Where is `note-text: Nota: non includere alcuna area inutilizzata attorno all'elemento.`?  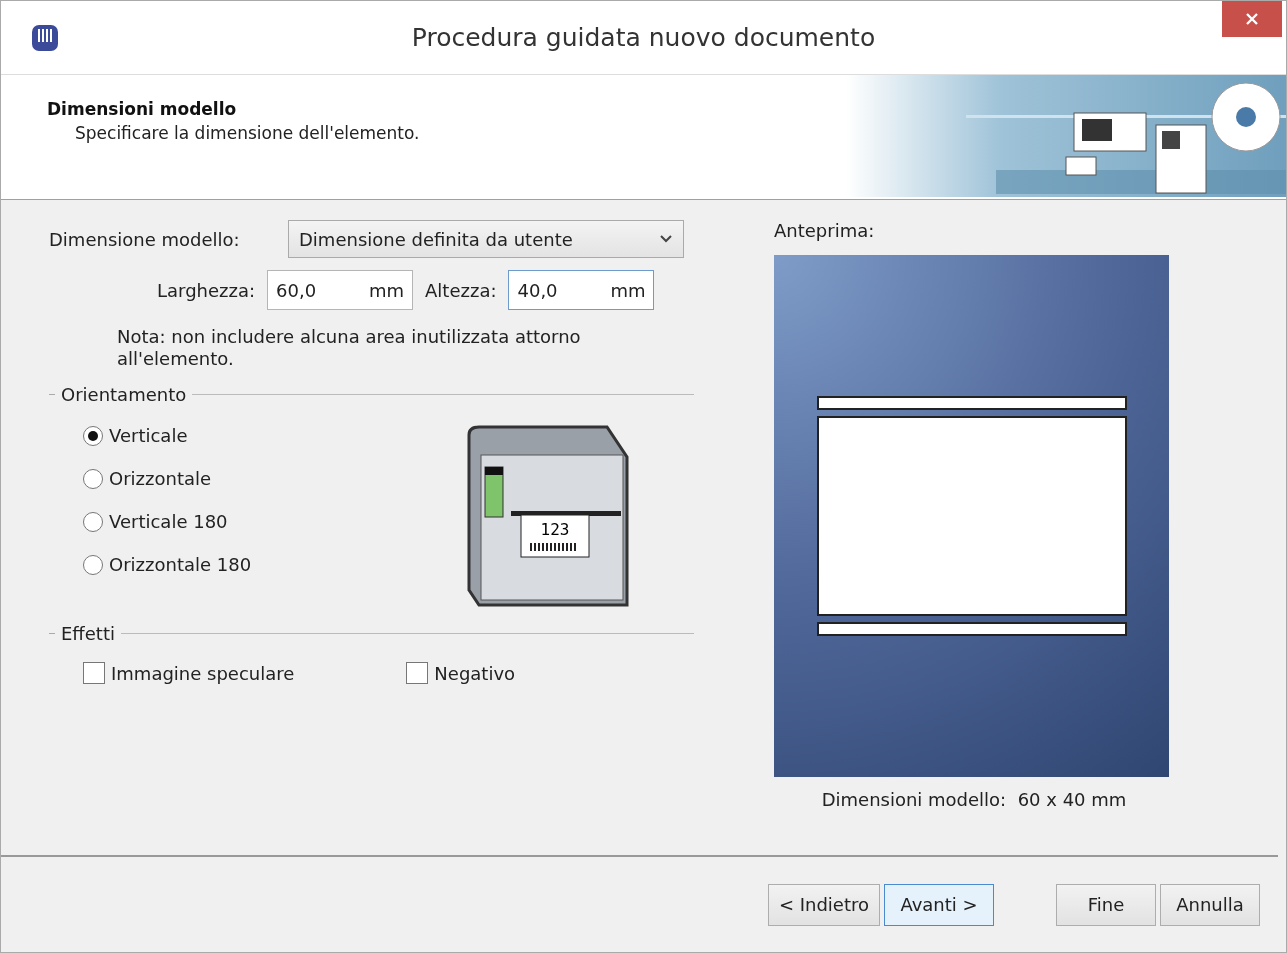
note-text: Nota: non includere alcuna area inutilizzata attorno all'elemento. is located at coordinates (349, 348).